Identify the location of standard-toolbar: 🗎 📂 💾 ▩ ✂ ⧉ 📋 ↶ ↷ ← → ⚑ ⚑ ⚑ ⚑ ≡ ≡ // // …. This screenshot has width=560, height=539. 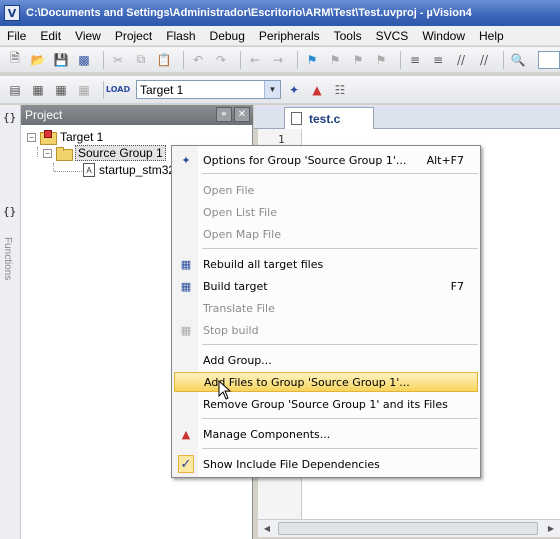
(280, 60).